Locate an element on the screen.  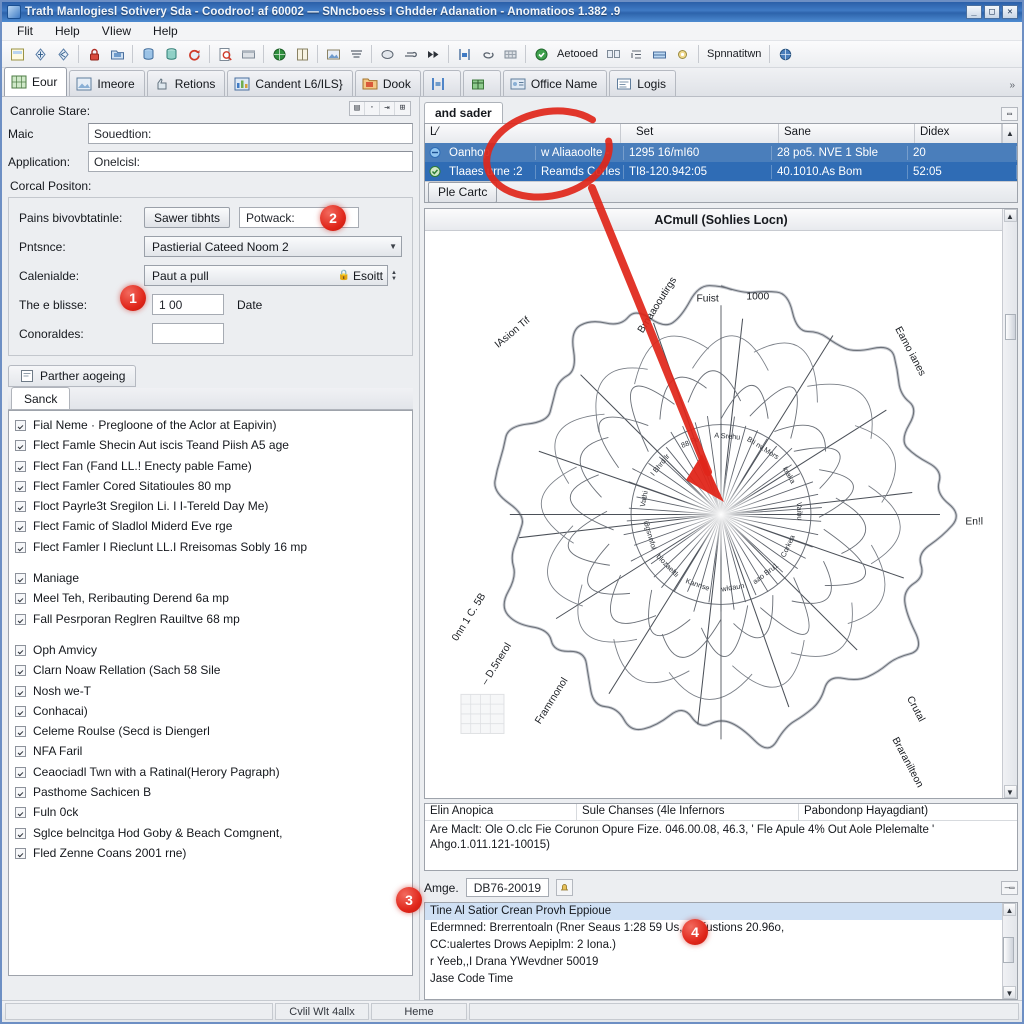
pntsnce-combobox: Pastierial Cateed Noom 2 ▼ is located at coordinates (273, 246).